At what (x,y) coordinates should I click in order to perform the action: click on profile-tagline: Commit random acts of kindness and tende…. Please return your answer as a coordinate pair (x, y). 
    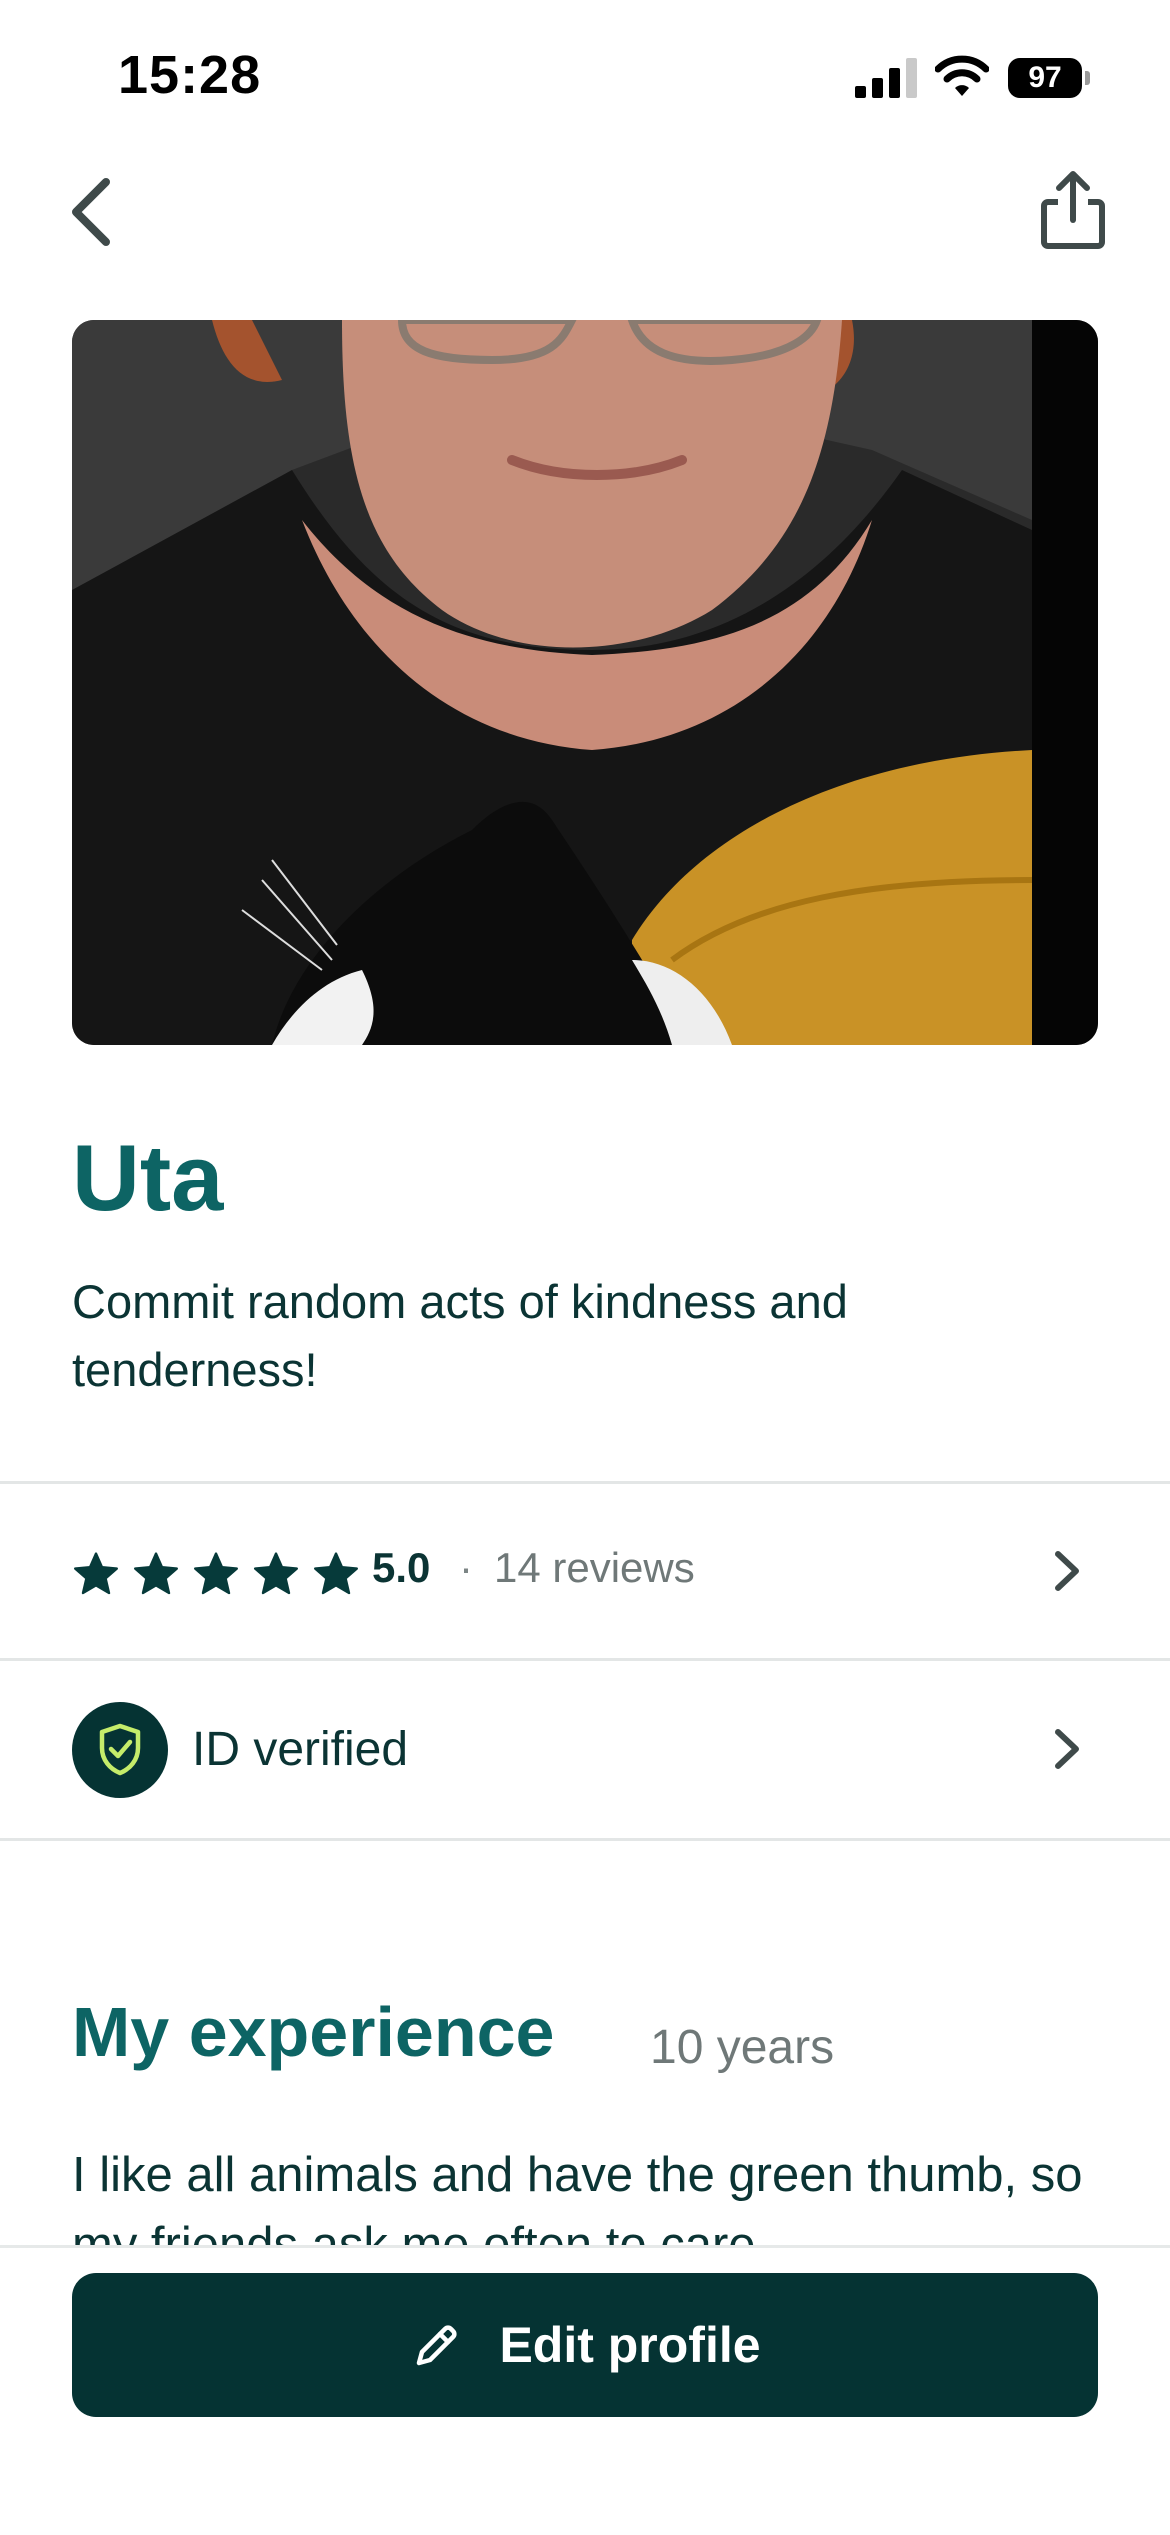
    Looking at the image, I should click on (460, 1335).